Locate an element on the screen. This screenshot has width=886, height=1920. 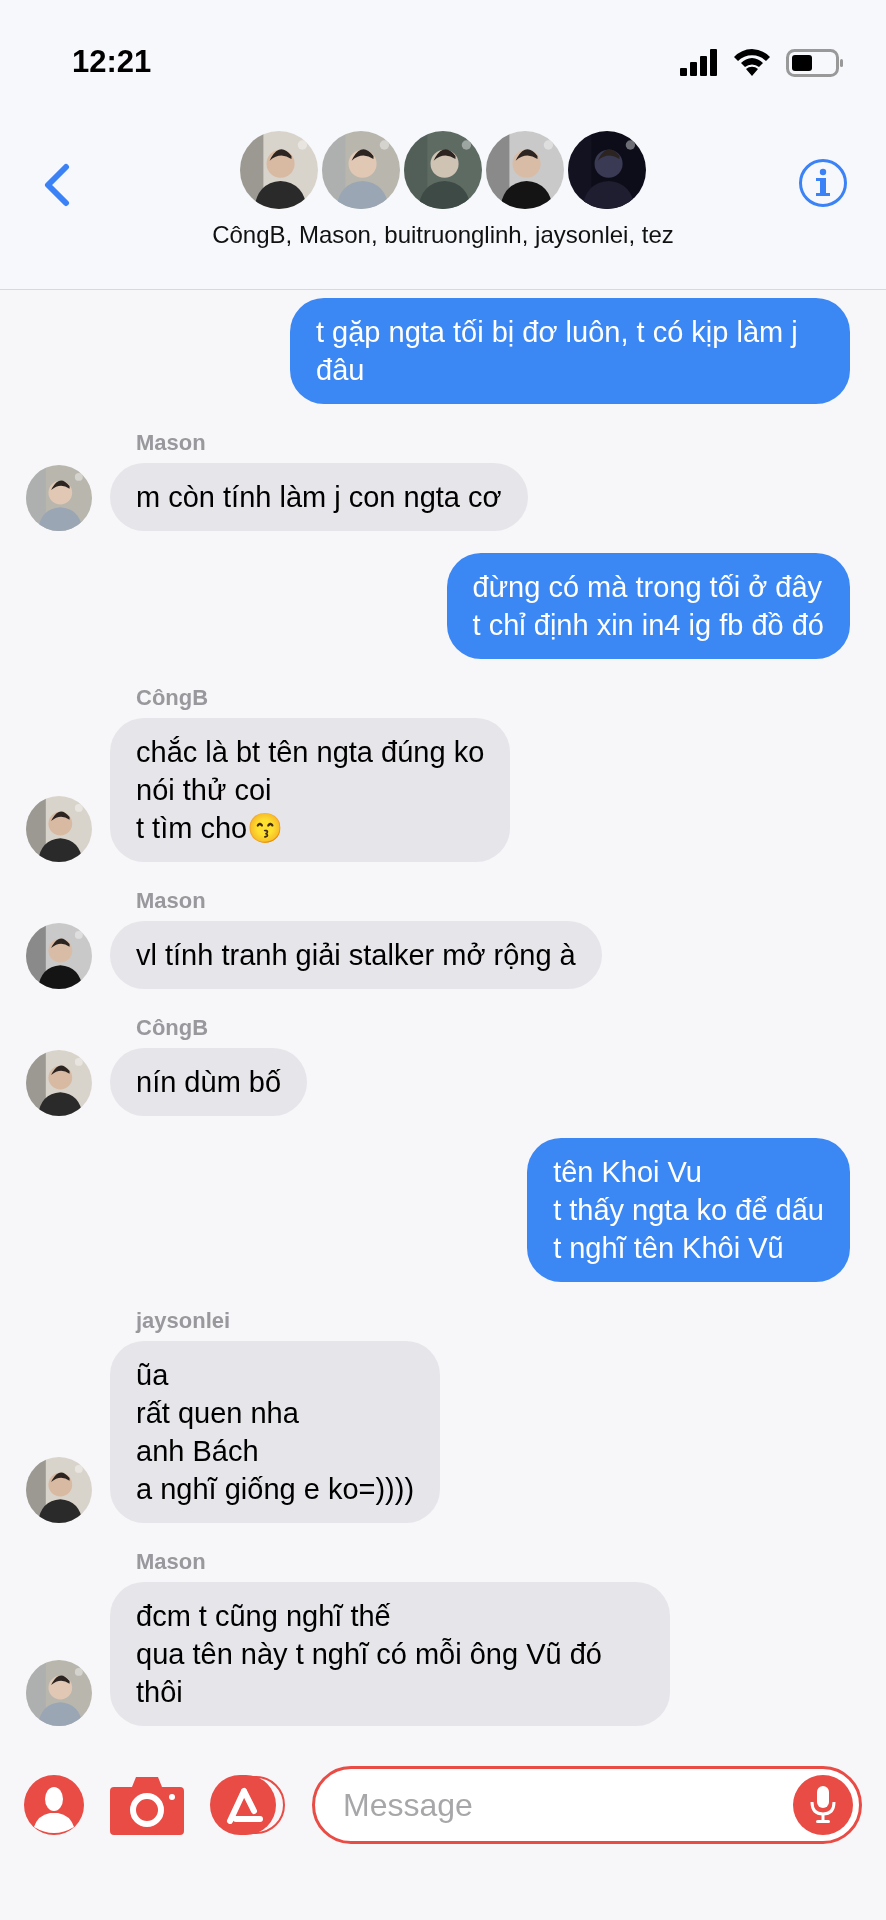
message-bubble: chắc là bt tên ngta đúng ko nói thử coi t tìm cho😙 is located at coordinates (310, 790).